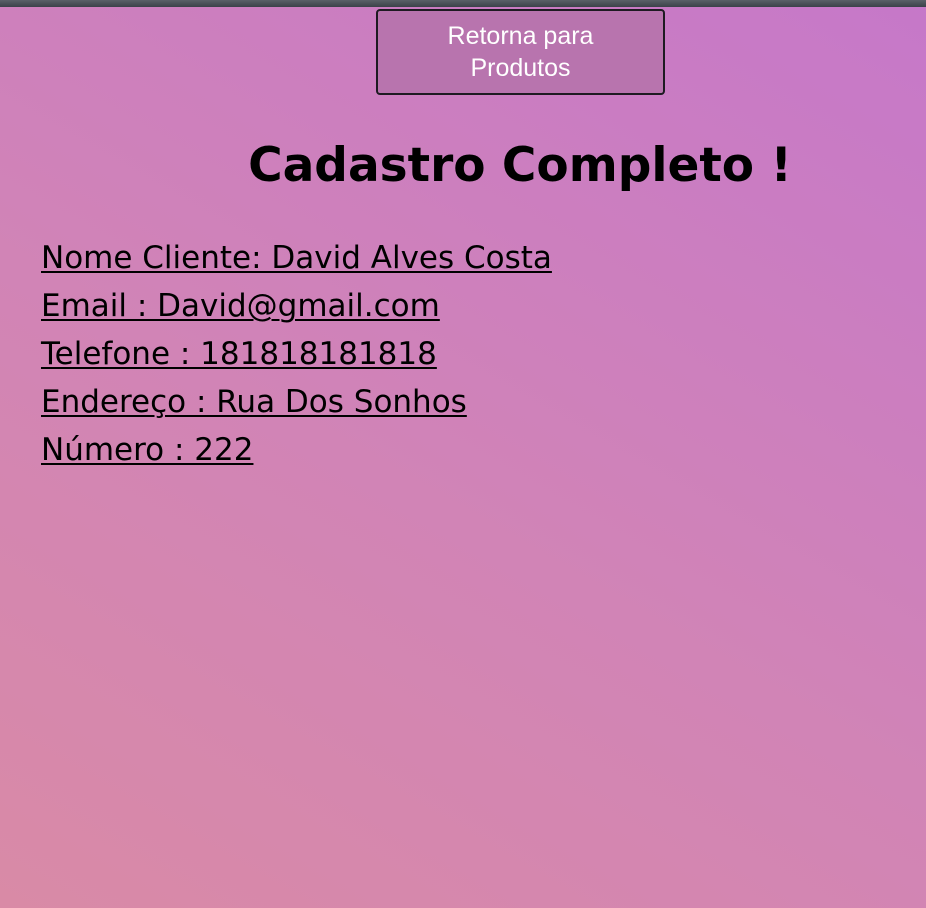 This screenshot has width=926, height=908. I want to click on customer-name: Nome Cliente: David Alves Costa, so click(296, 258).